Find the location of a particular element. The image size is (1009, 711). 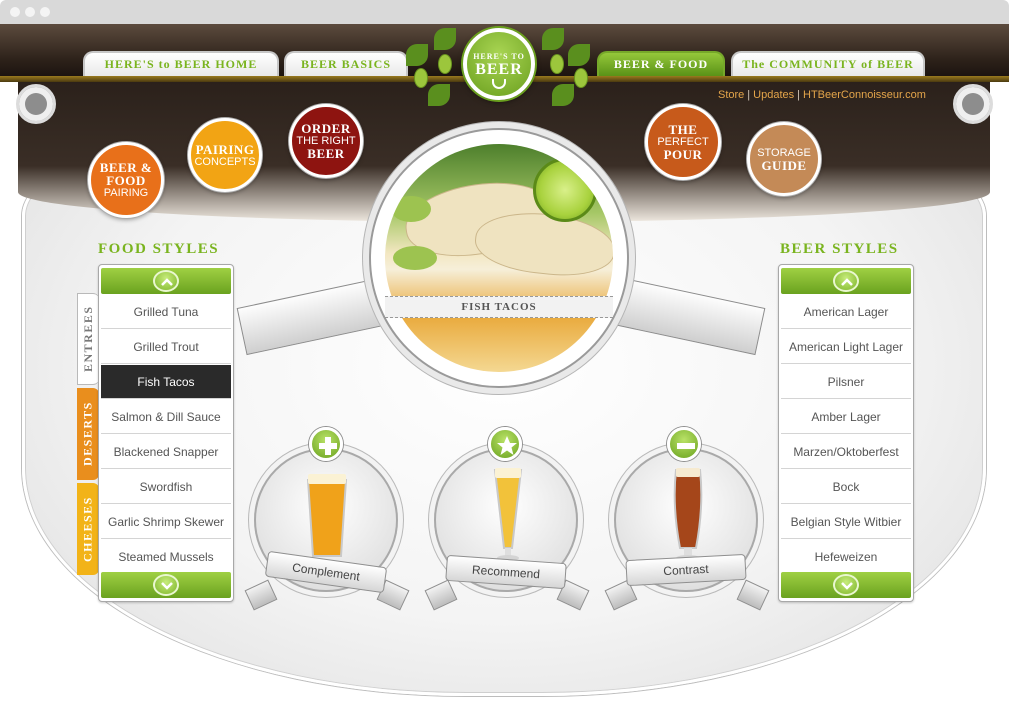

food-item-grilled-trout: Grilled Trout is located at coordinates (166, 347).